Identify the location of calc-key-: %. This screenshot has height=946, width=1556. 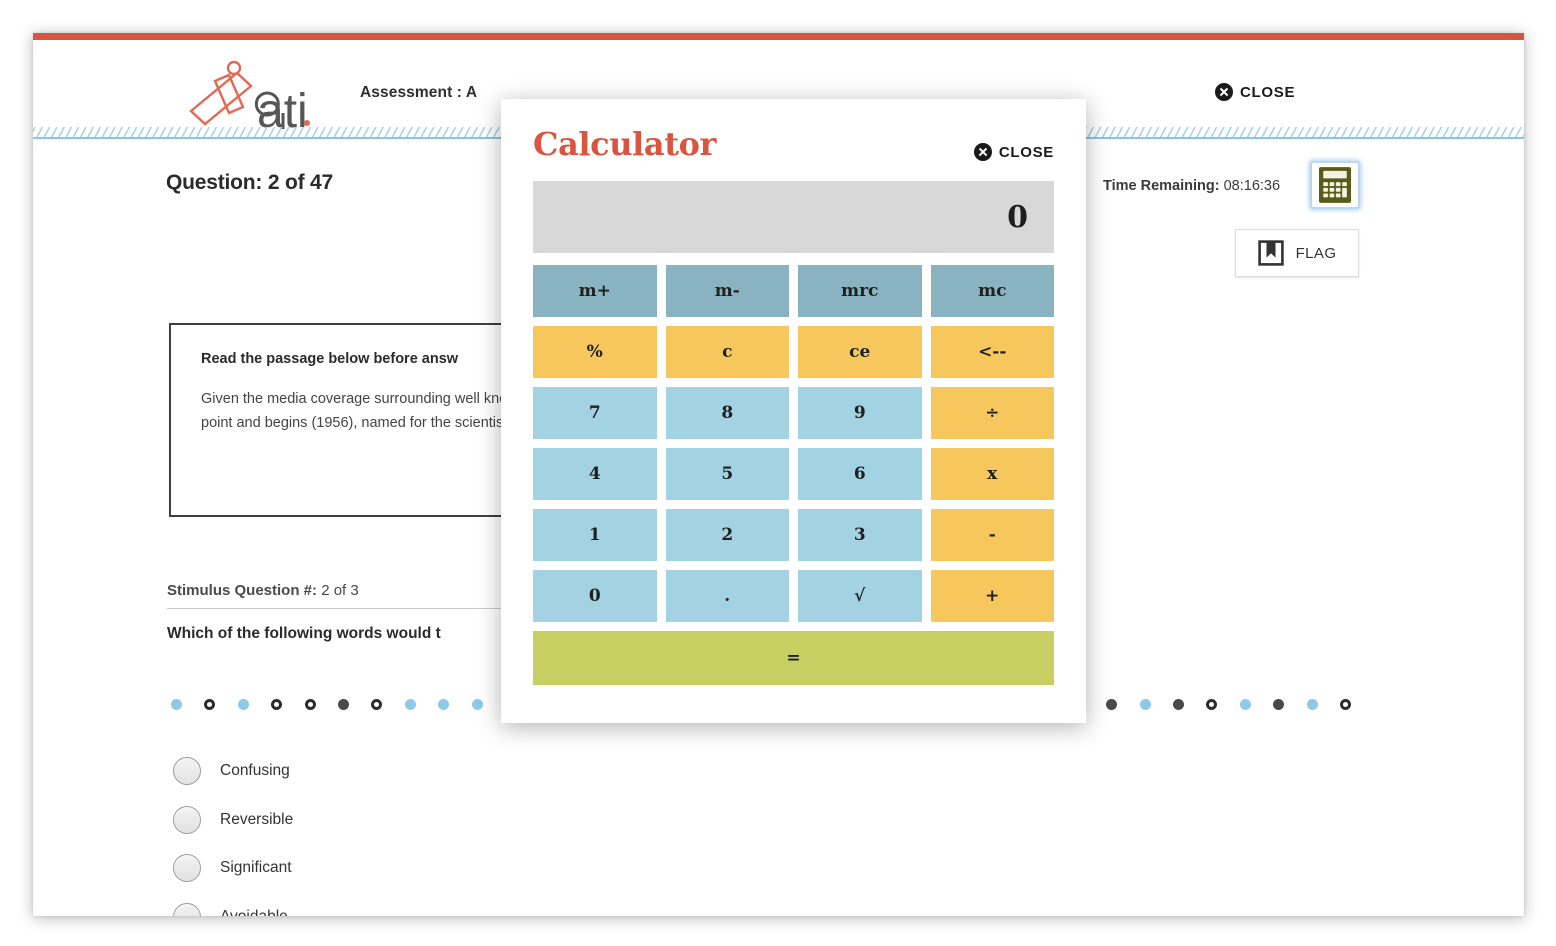
(595, 352).